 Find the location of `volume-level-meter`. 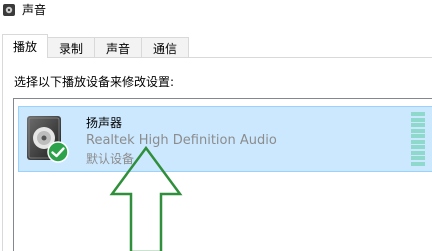

volume-level-meter is located at coordinates (418, 139).